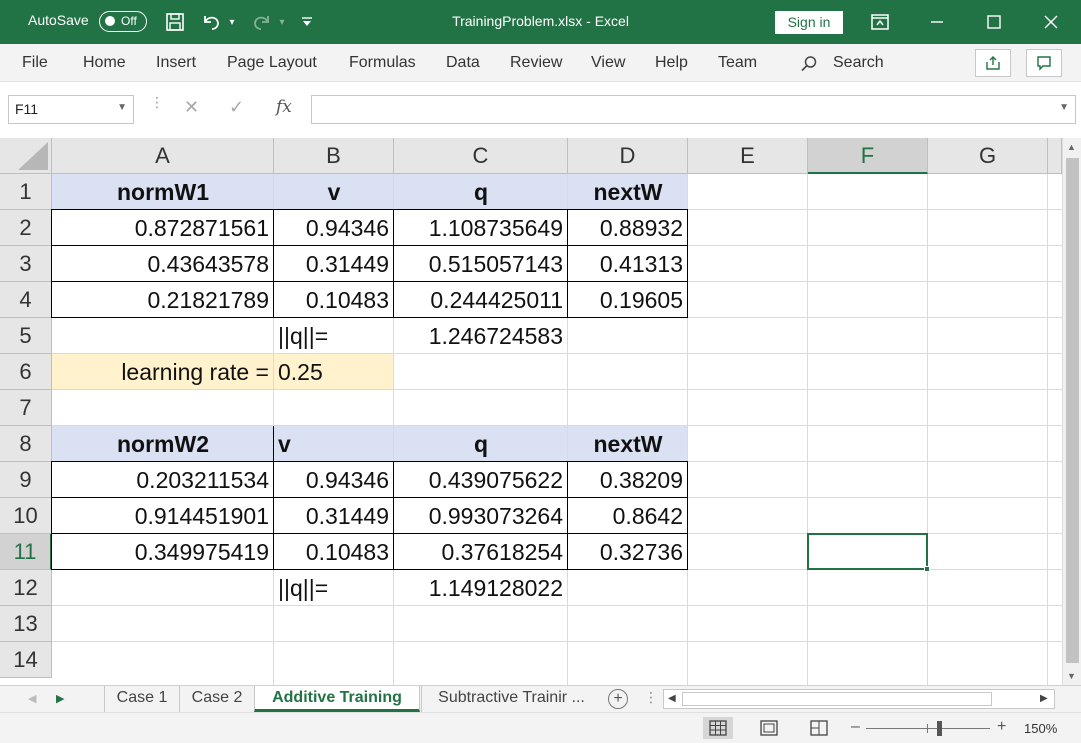 Image resolution: width=1081 pixels, height=743 pixels. Describe the element at coordinates (628, 192) in the screenshot. I see `cell-d1: nextW` at that location.